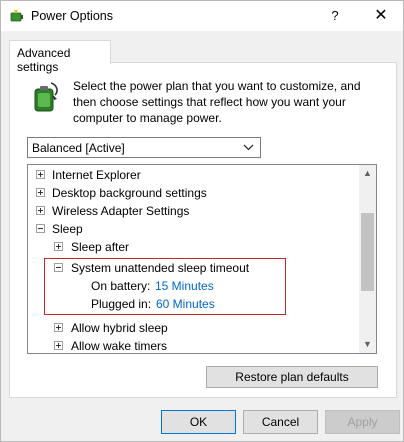 The width and height of the screenshot is (404, 442). I want to click on tree-item-label: Wireless Adapter Settings, so click(121, 211).